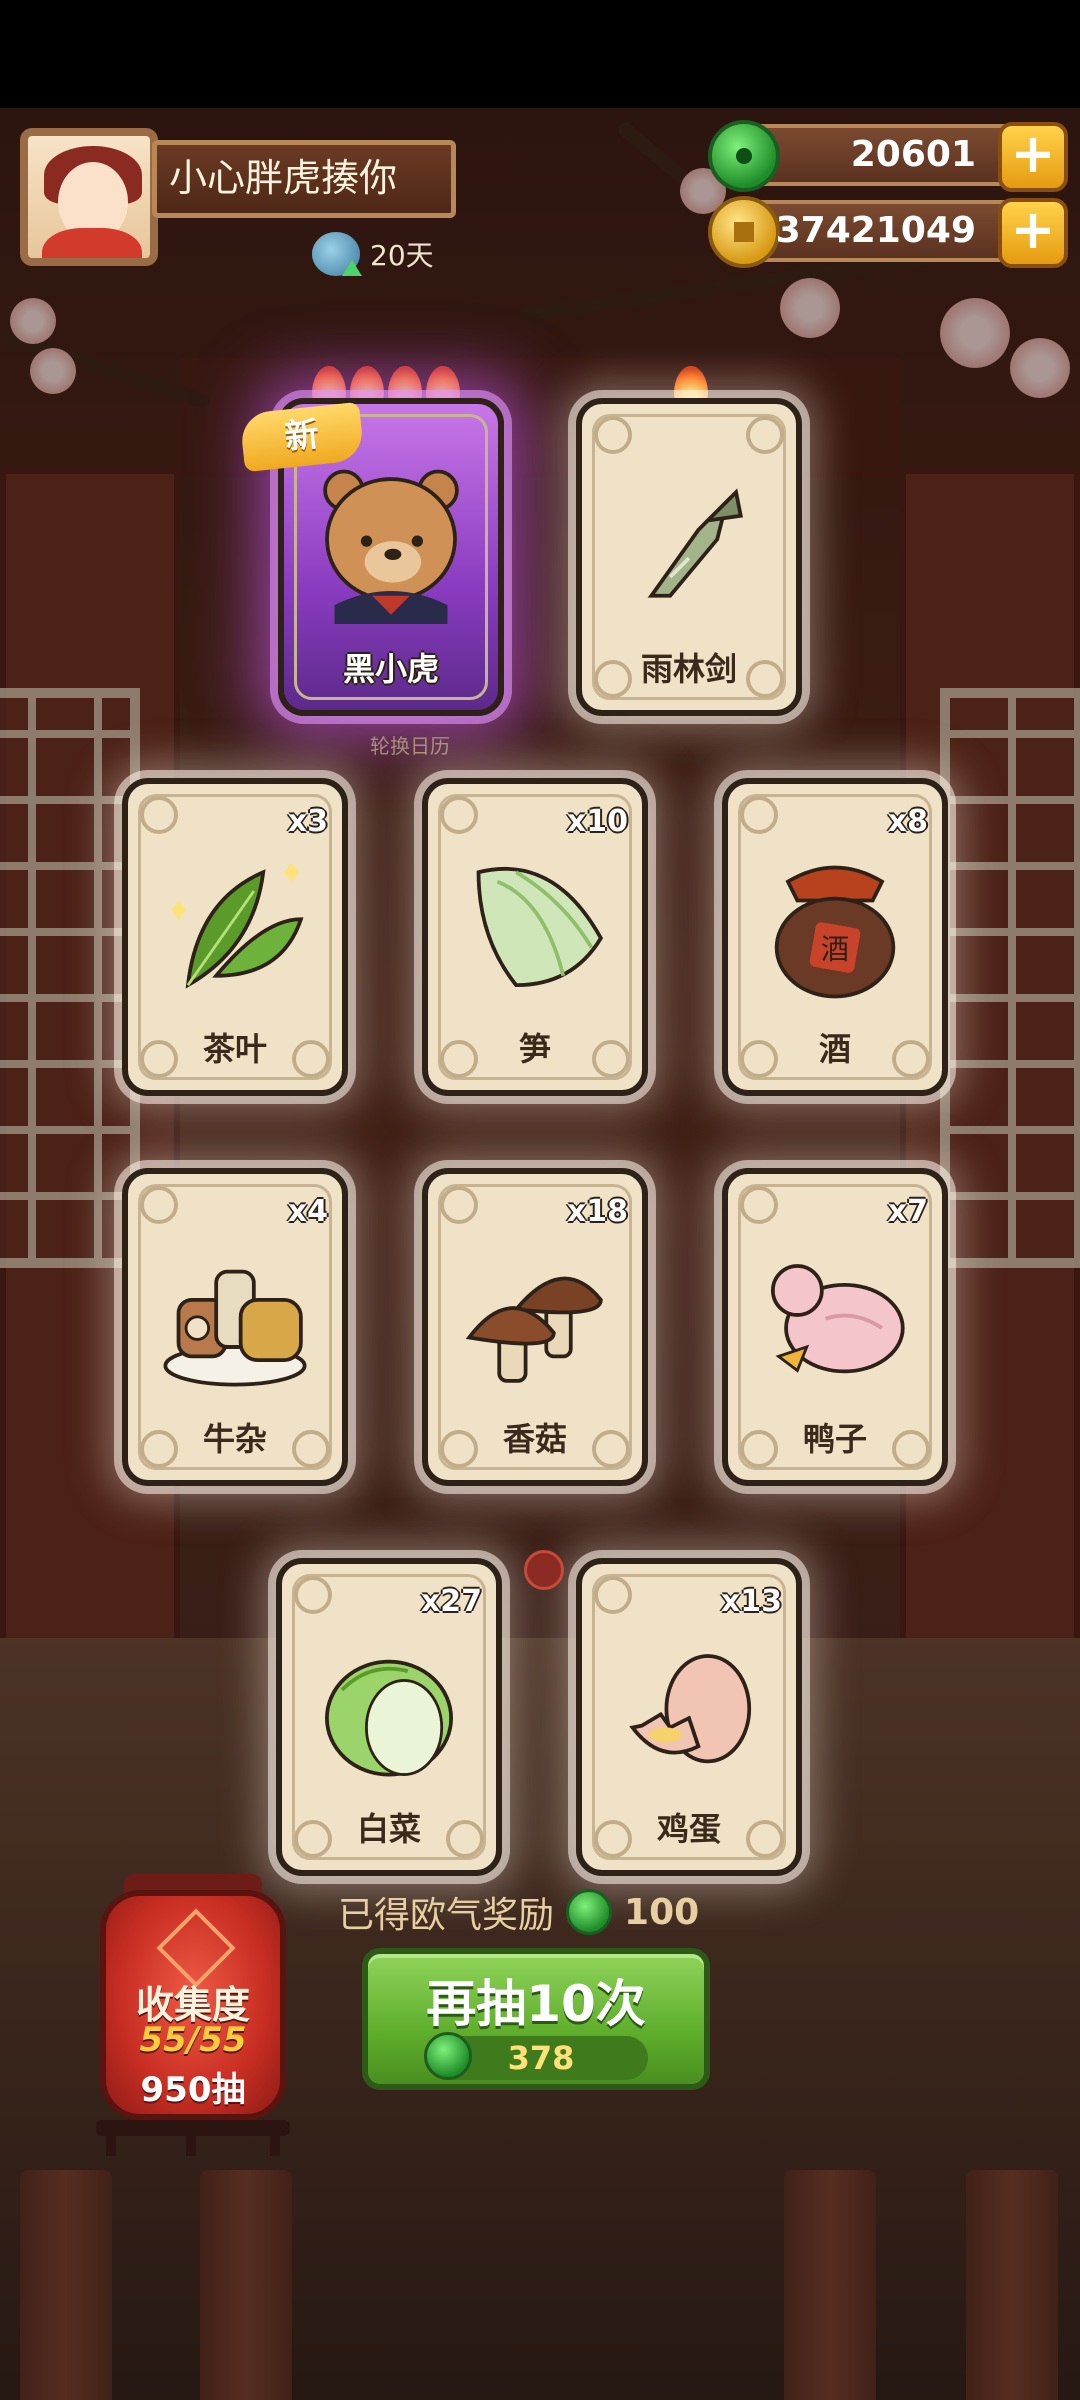 This screenshot has width=1080, height=2400. Describe the element at coordinates (834, 1439) in the screenshot. I see `card-label: 鸭子` at that location.